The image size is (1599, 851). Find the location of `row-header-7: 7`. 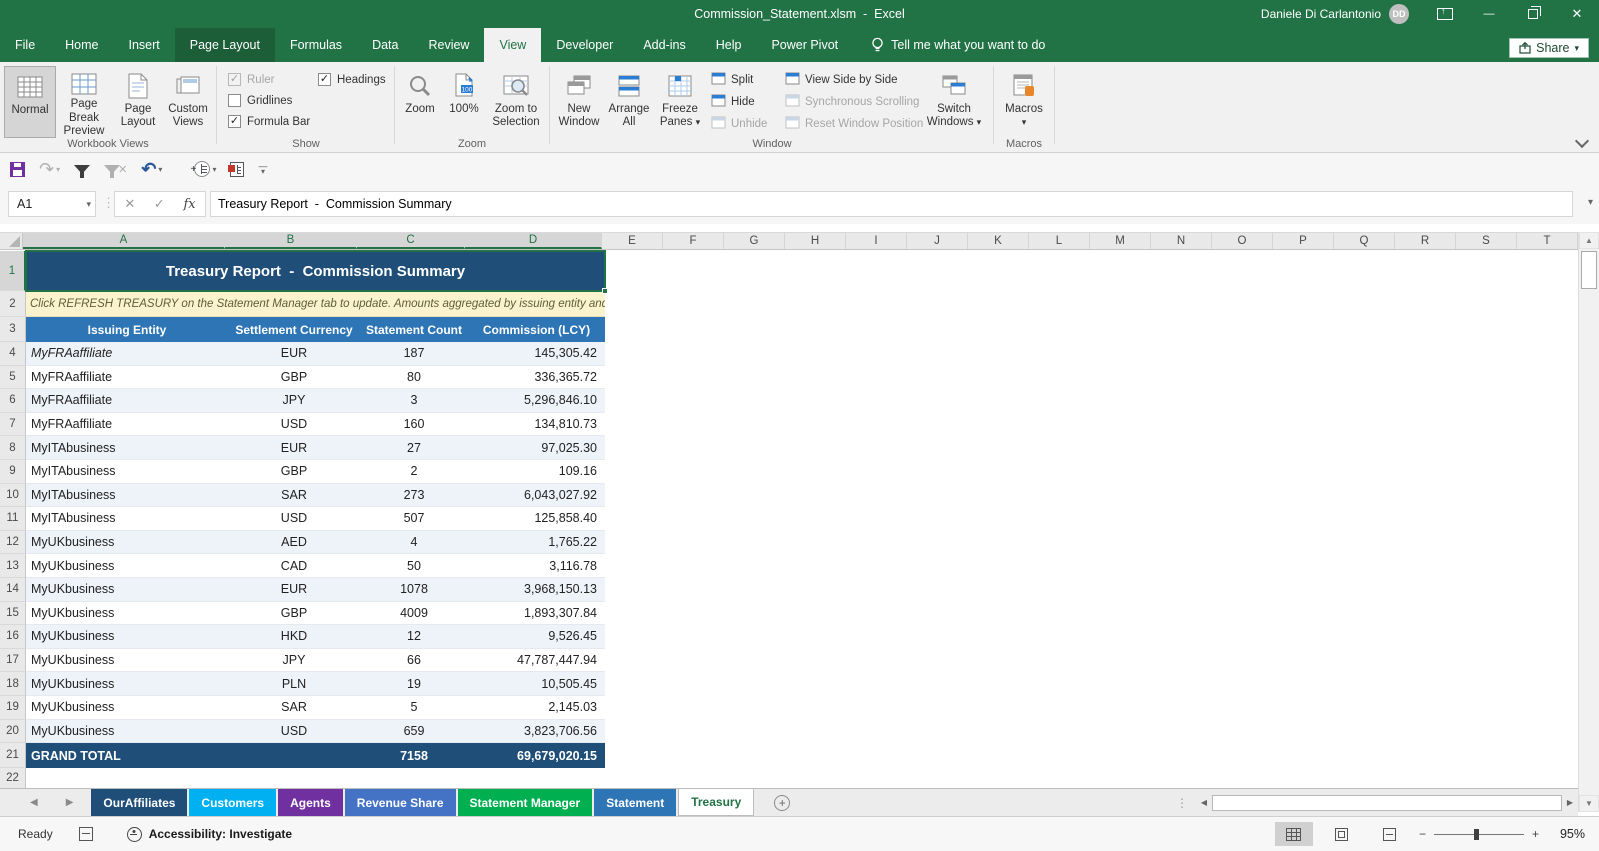

row-header-7: 7 is located at coordinates (13, 424).